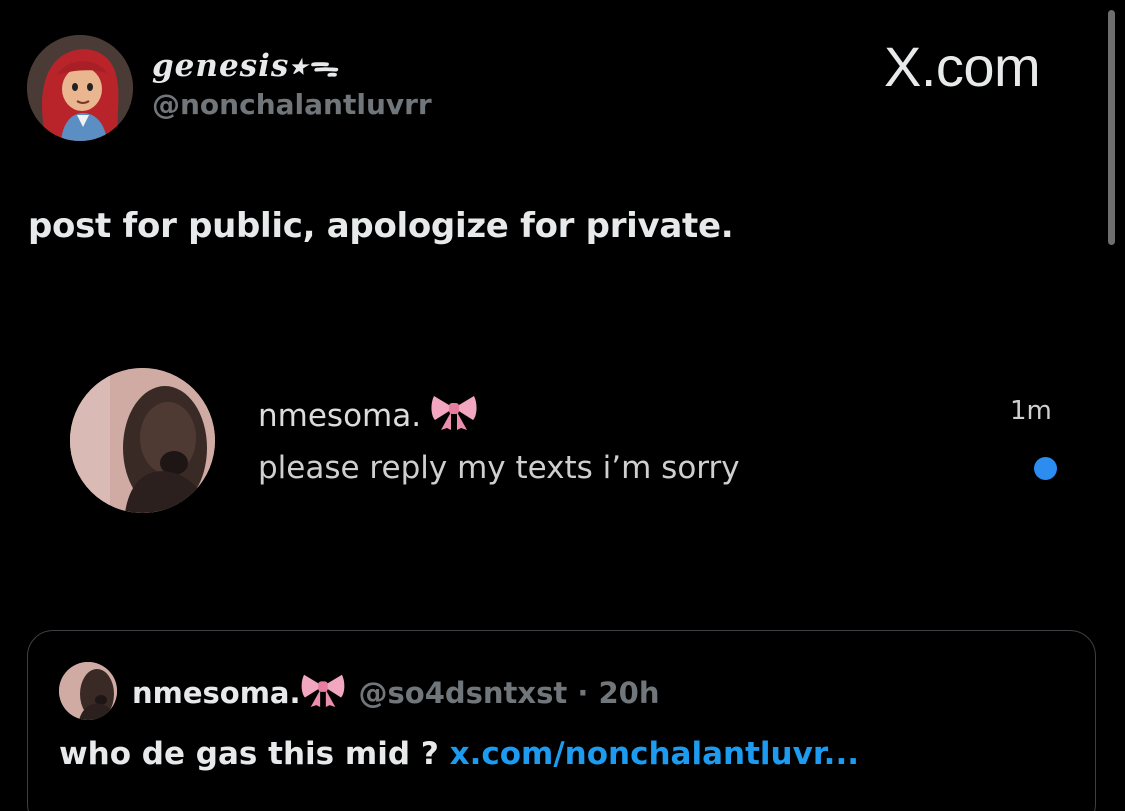  What do you see at coordinates (245, 65) in the screenshot?
I see `display-name: genesis⭑ᯓ` at bounding box center [245, 65].